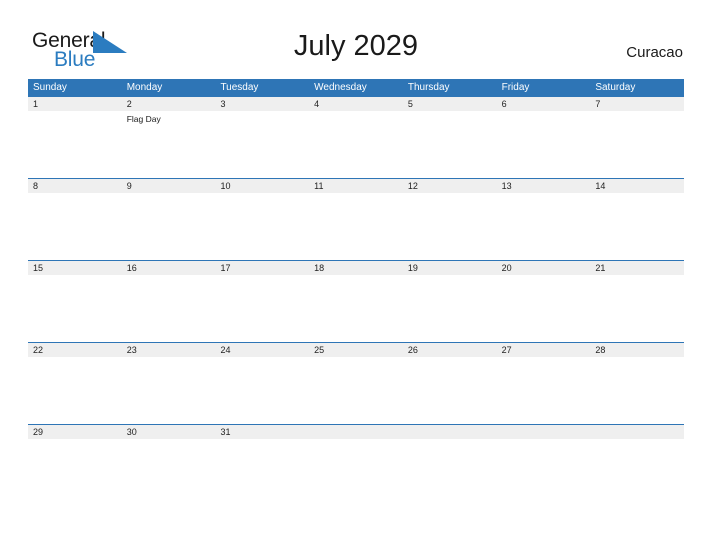 The height and width of the screenshot is (550, 712). What do you see at coordinates (169, 186) in the screenshot?
I see `day-number: 9` at bounding box center [169, 186].